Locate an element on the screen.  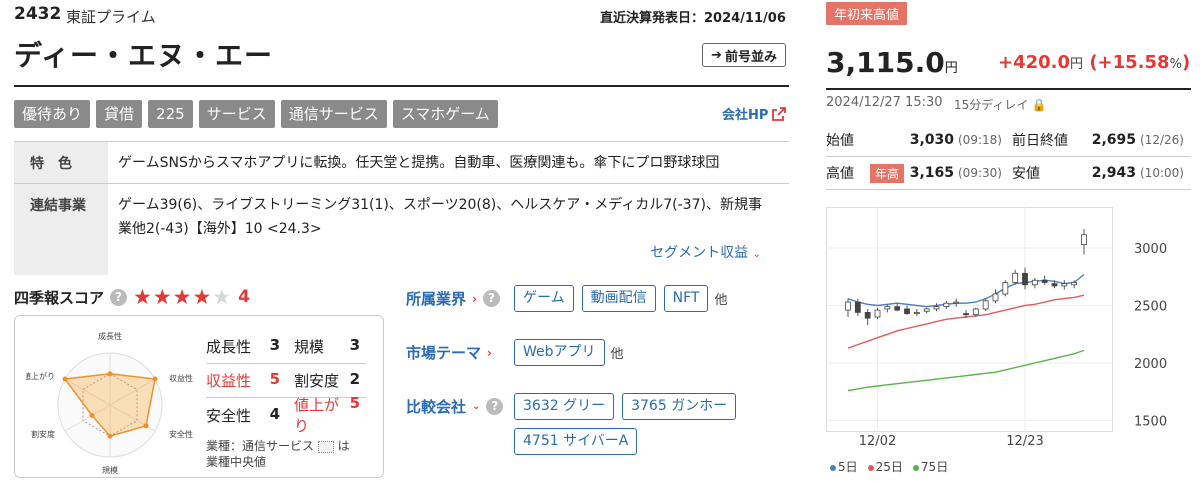
change-value: +420.0 is located at coordinates (1034, 62).